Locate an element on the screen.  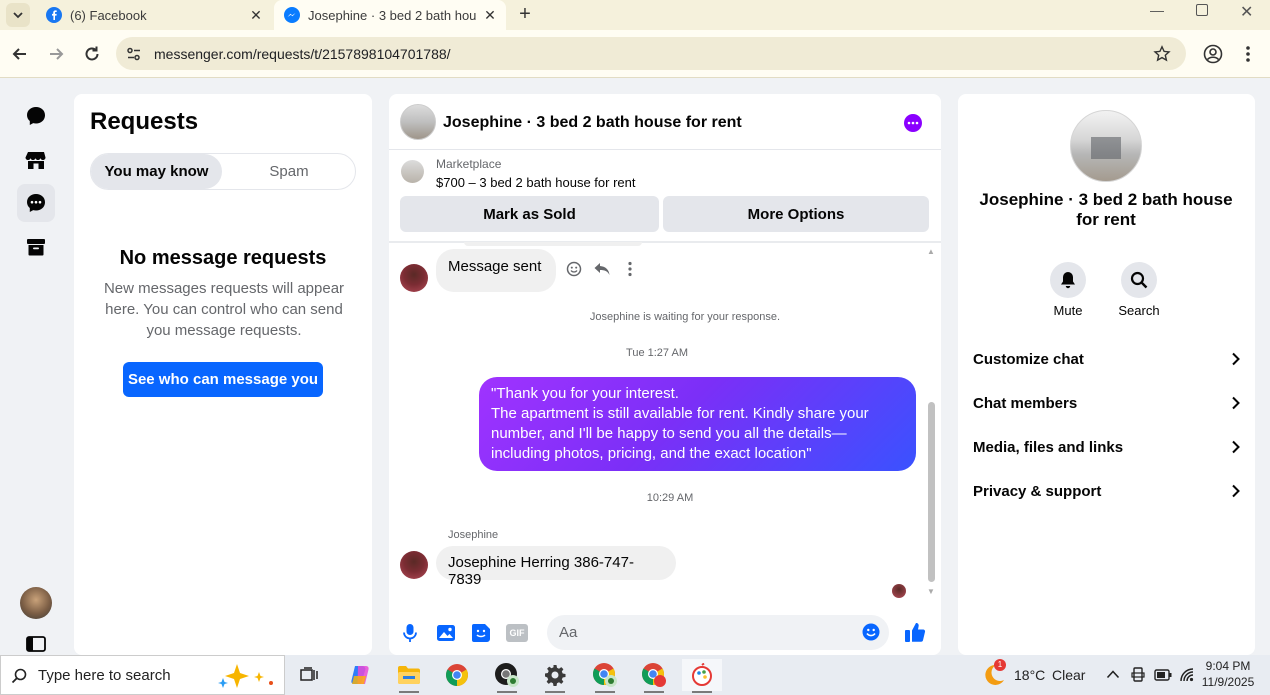
chrome-app is located at coordinates (457, 675).